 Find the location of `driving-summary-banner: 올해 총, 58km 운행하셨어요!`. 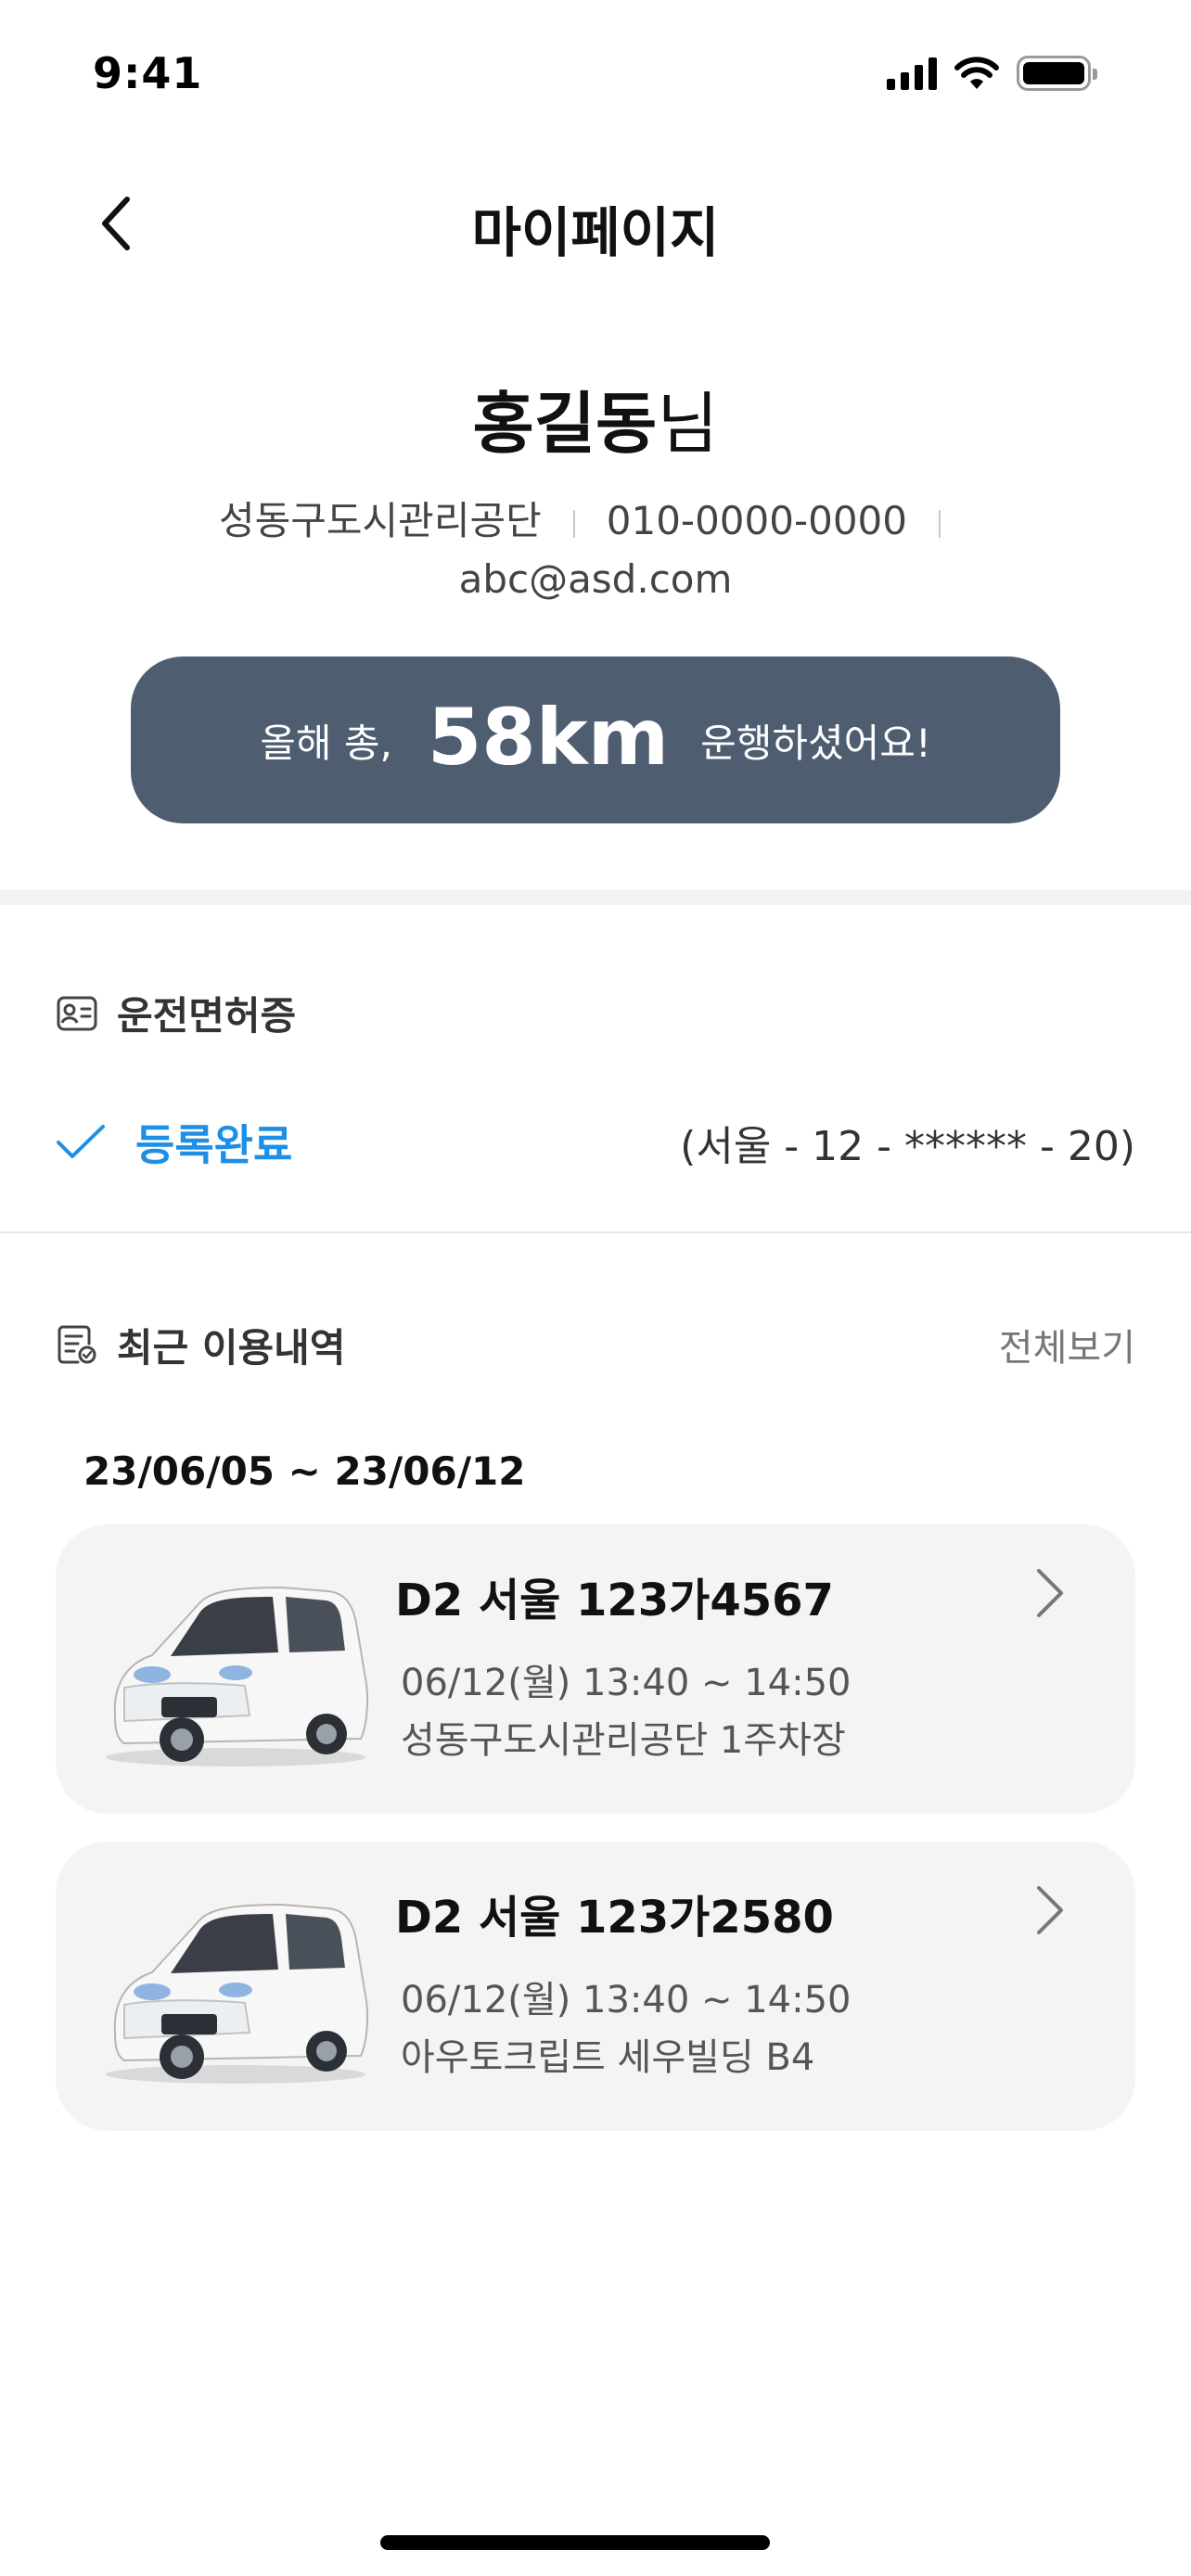

driving-summary-banner: 올해 총, 58km 운행하셨어요! is located at coordinates (595, 740).